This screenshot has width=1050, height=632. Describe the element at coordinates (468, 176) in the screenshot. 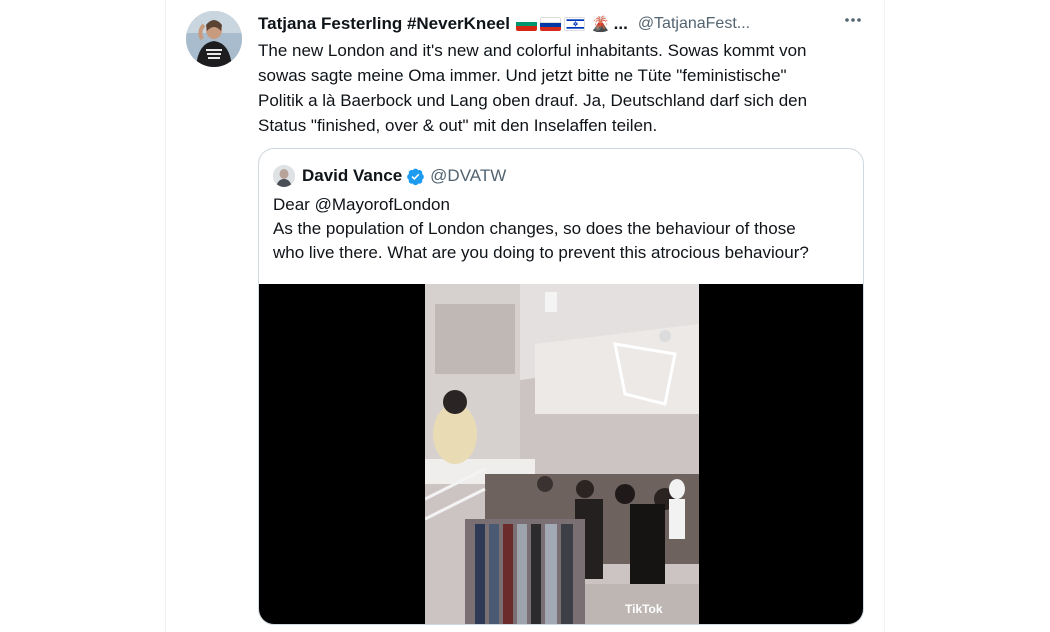

I see `quoted-author-handle: @DVATW` at that location.